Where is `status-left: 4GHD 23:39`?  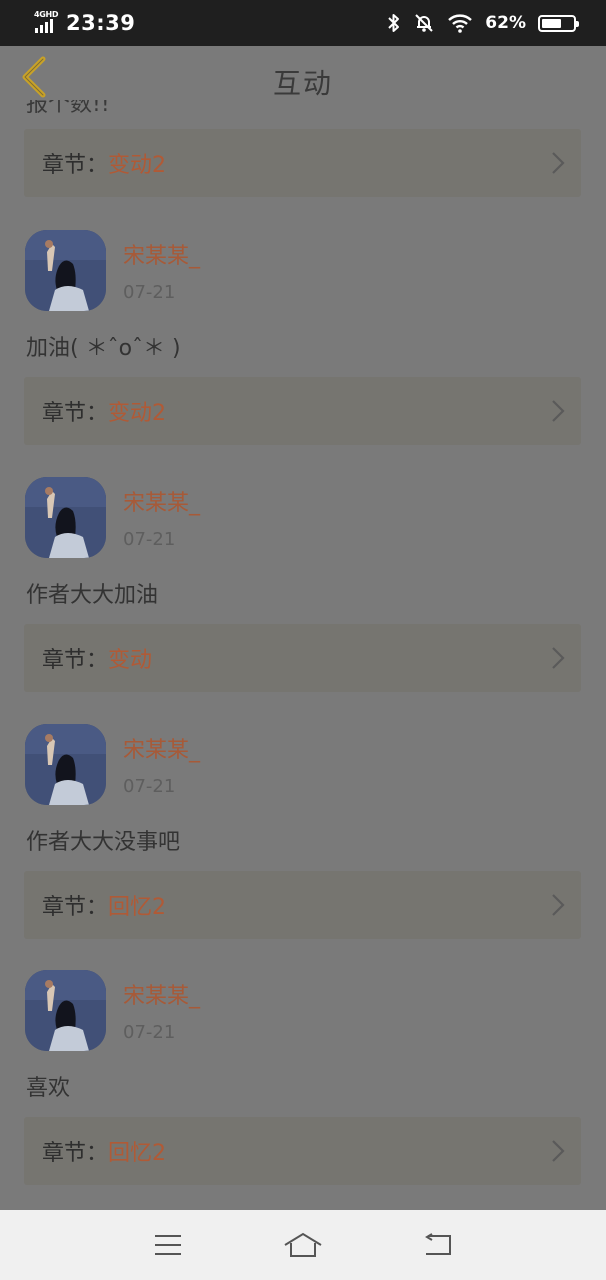 status-left: 4GHD 23:39 is located at coordinates (85, 22).